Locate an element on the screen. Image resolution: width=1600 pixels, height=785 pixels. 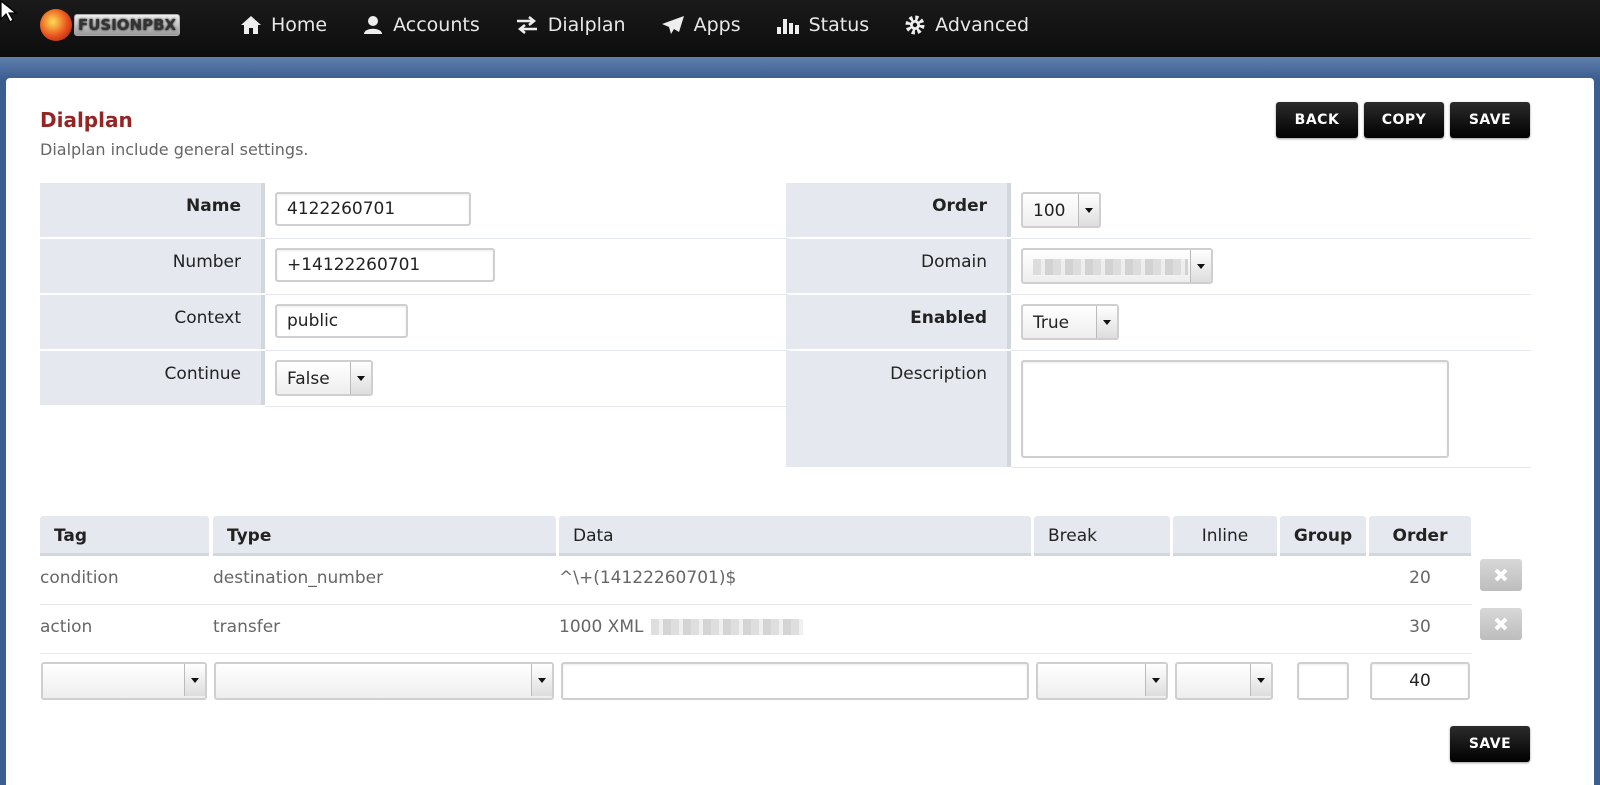
nav-apps-label: Apps is located at coordinates (717, 25).